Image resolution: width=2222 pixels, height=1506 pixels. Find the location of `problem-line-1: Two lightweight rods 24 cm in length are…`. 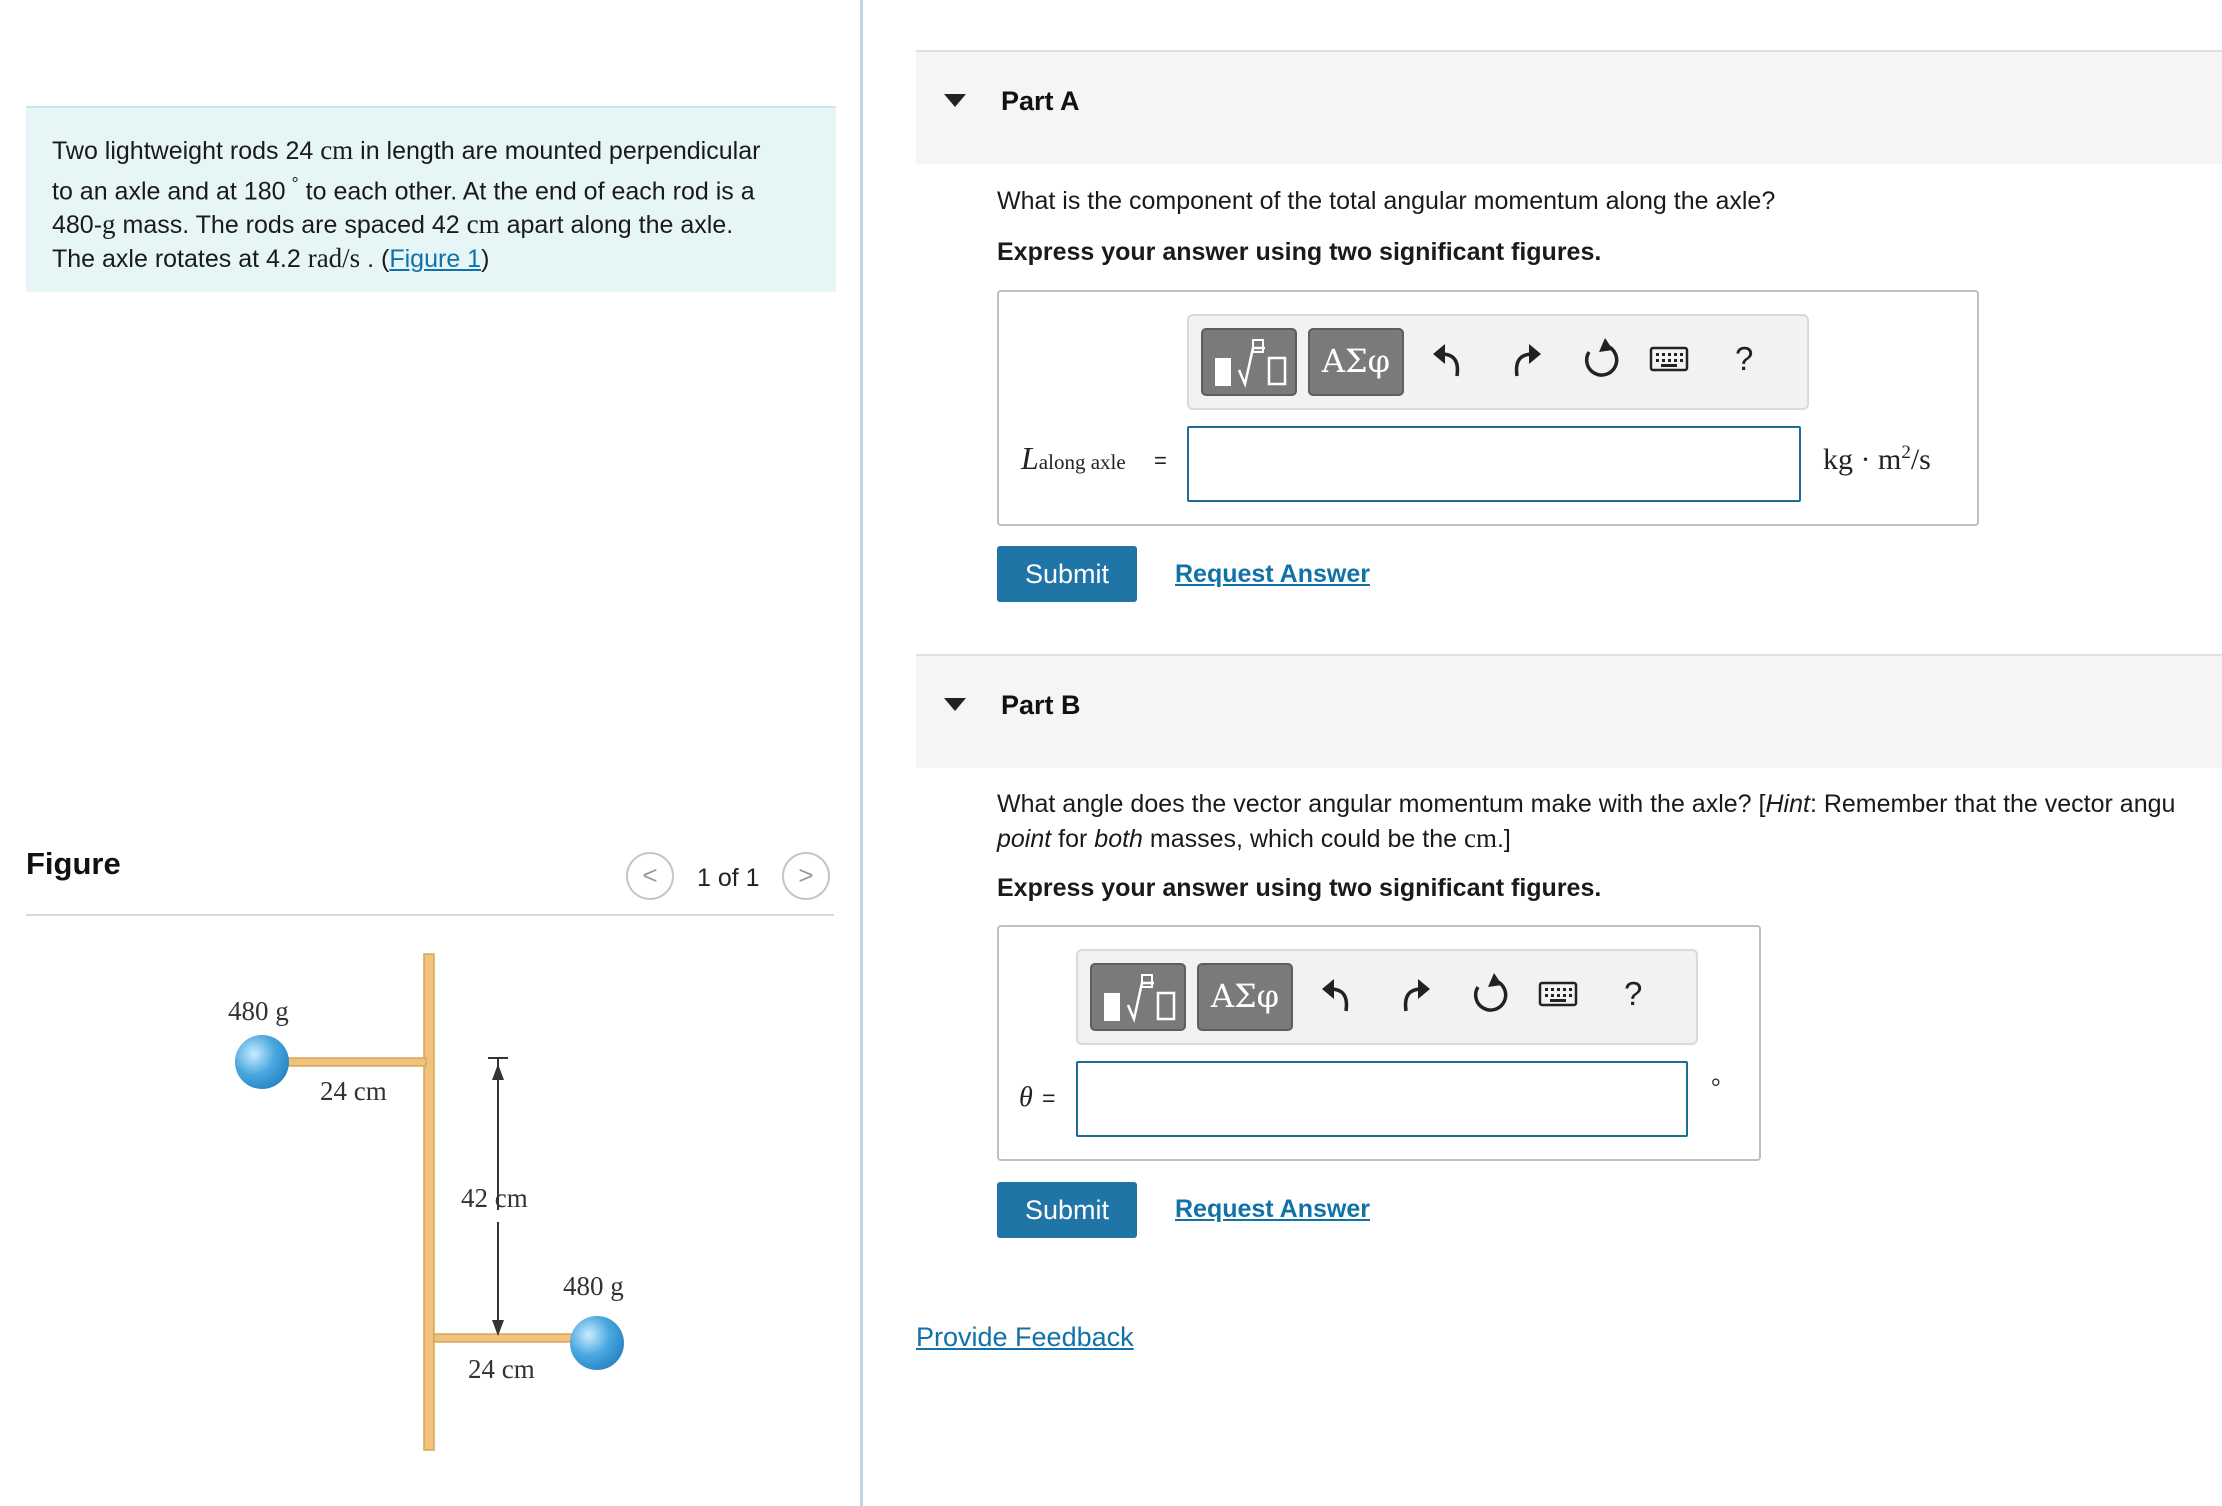

problem-line-1: Two lightweight rods 24 cm in length are… is located at coordinates (406, 150).